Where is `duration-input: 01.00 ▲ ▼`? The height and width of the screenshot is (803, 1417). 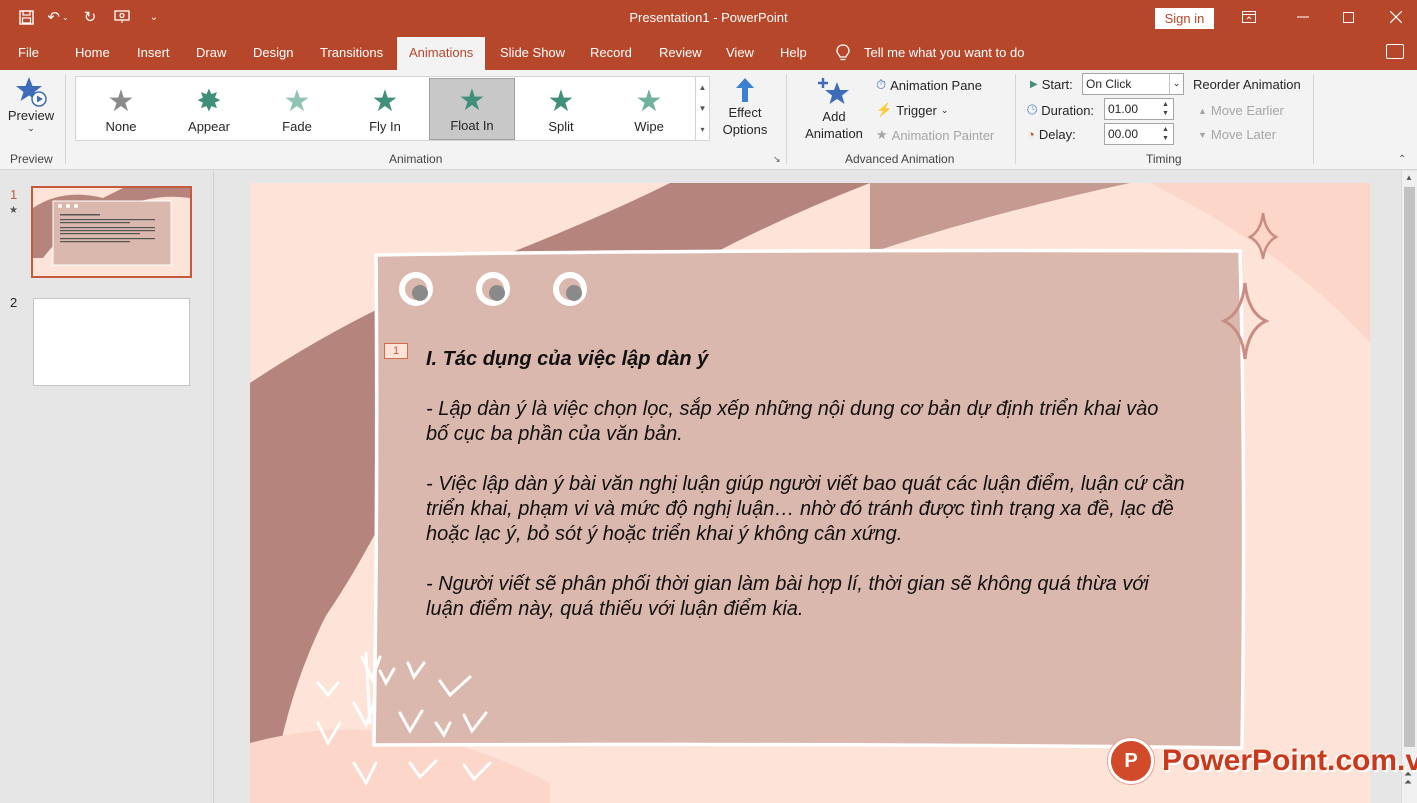
duration-input: 01.00 ▲ ▼ is located at coordinates (1139, 109).